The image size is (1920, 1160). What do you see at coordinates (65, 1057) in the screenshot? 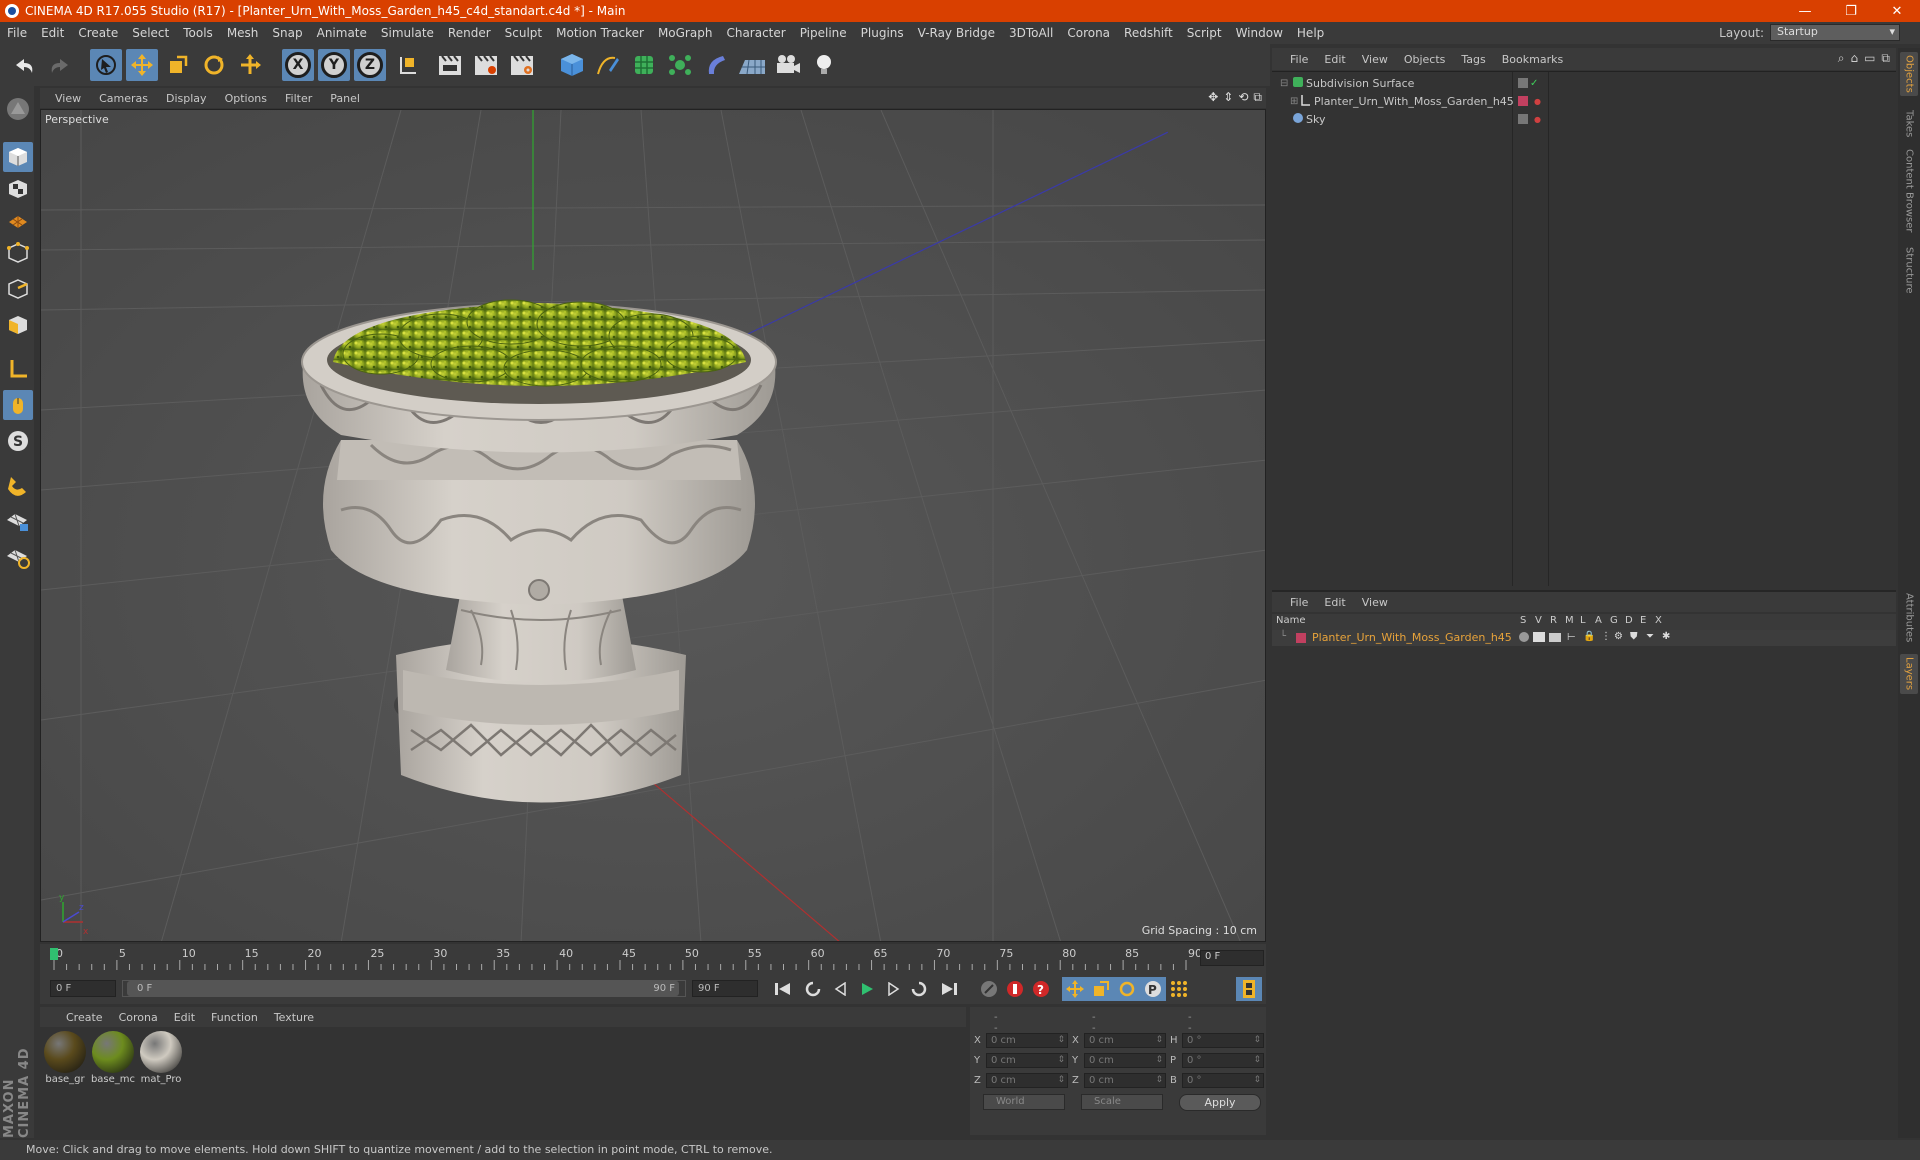
I see `material-swatch: base_gr` at bounding box center [65, 1057].